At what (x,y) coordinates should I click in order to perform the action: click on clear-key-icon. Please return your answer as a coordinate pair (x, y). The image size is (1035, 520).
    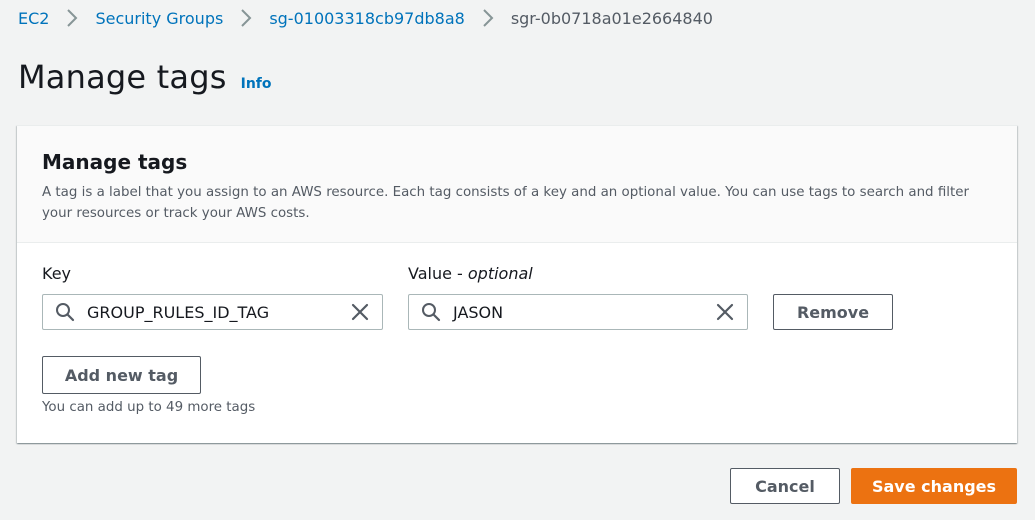
    Looking at the image, I should click on (360, 312).